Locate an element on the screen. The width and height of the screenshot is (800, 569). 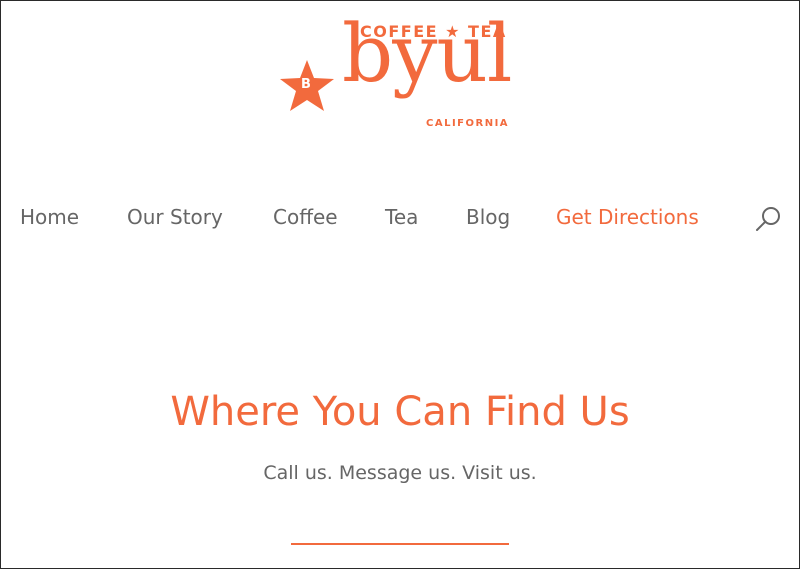
nav-item-blog: Blog is located at coordinates (488, 217).